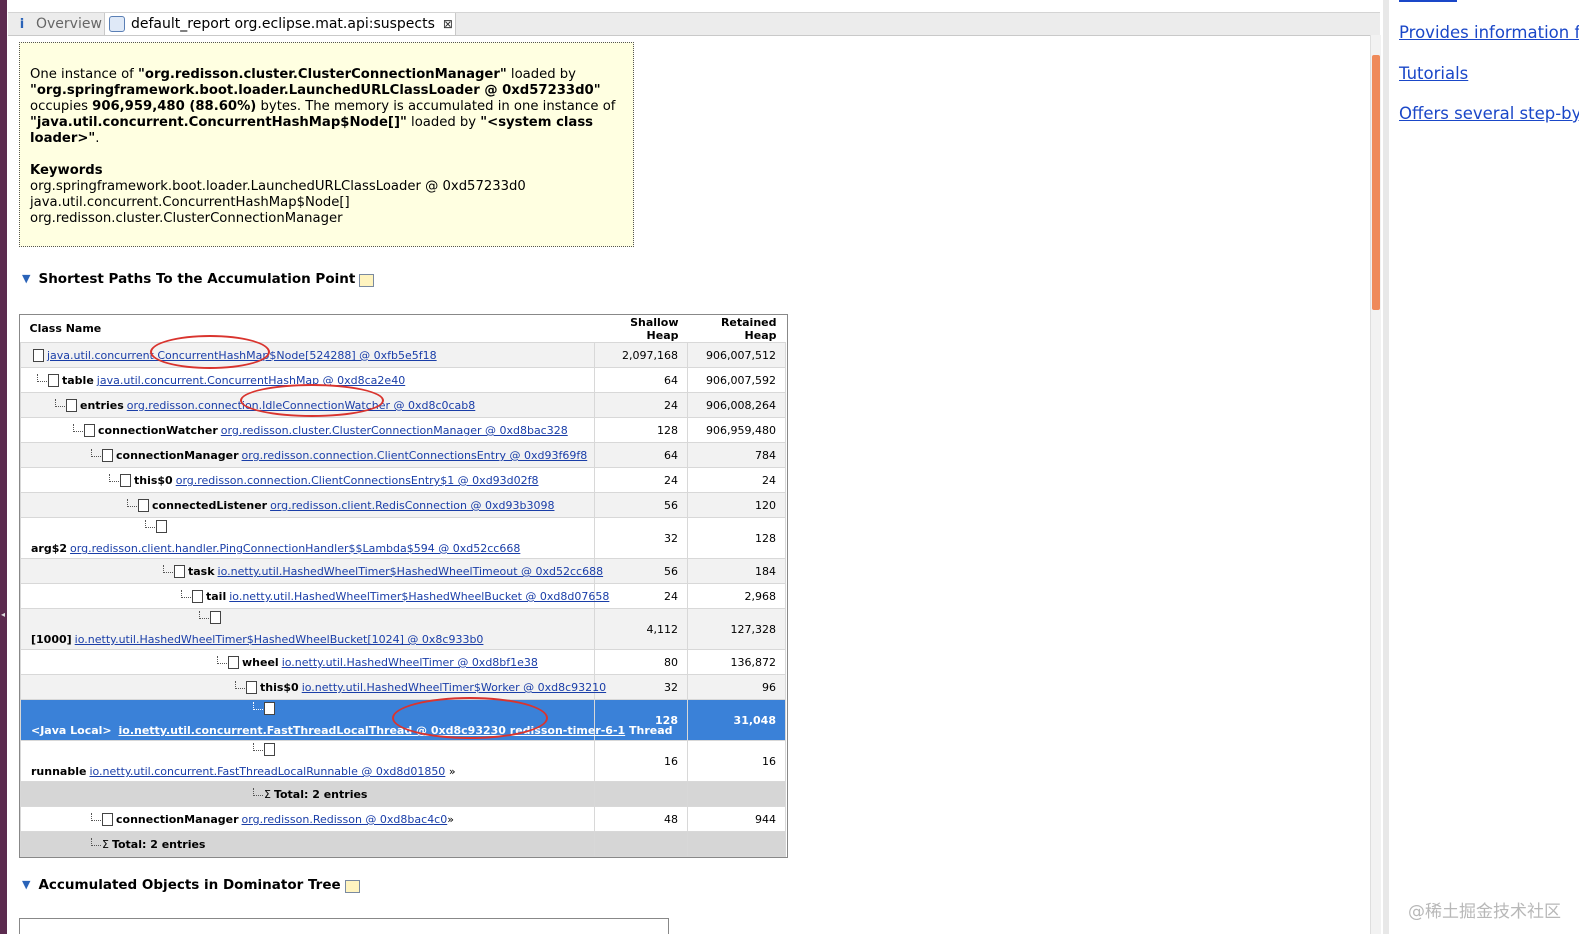 The width and height of the screenshot is (1579, 934). Describe the element at coordinates (308, 329) in the screenshot. I see `col-class-name: Class Name` at that location.